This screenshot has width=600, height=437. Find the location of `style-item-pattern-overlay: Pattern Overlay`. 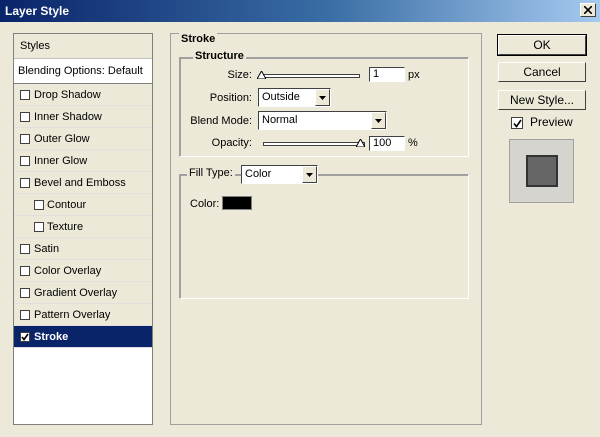

style-item-pattern-overlay: Pattern Overlay is located at coordinates (83, 315).